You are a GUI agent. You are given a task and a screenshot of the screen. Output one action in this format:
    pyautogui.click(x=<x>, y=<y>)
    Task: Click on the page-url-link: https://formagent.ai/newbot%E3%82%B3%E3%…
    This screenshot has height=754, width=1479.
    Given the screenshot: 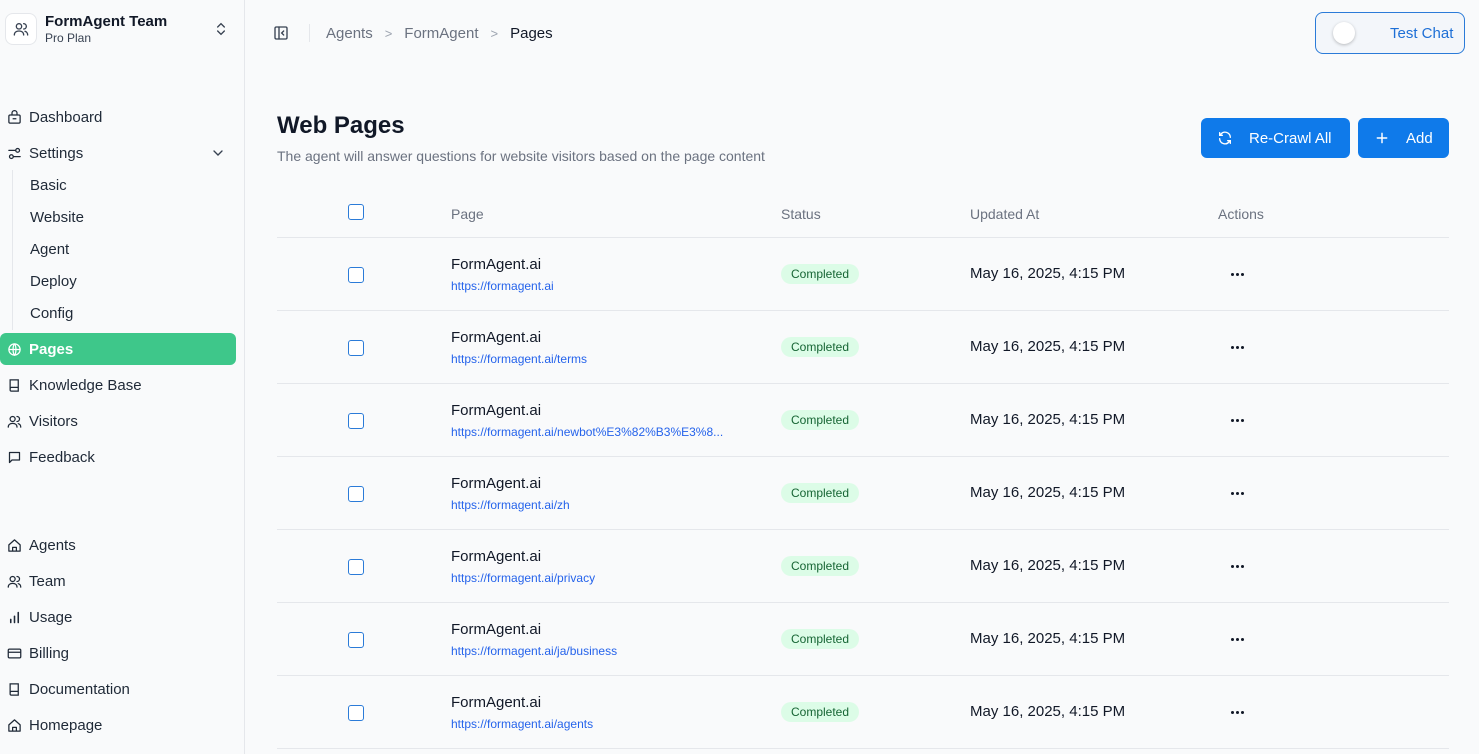 What is the action you would take?
    pyautogui.click(x=587, y=432)
    